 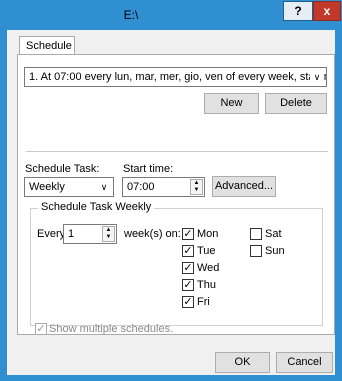 I want to click on separator, so click(x=177, y=151).